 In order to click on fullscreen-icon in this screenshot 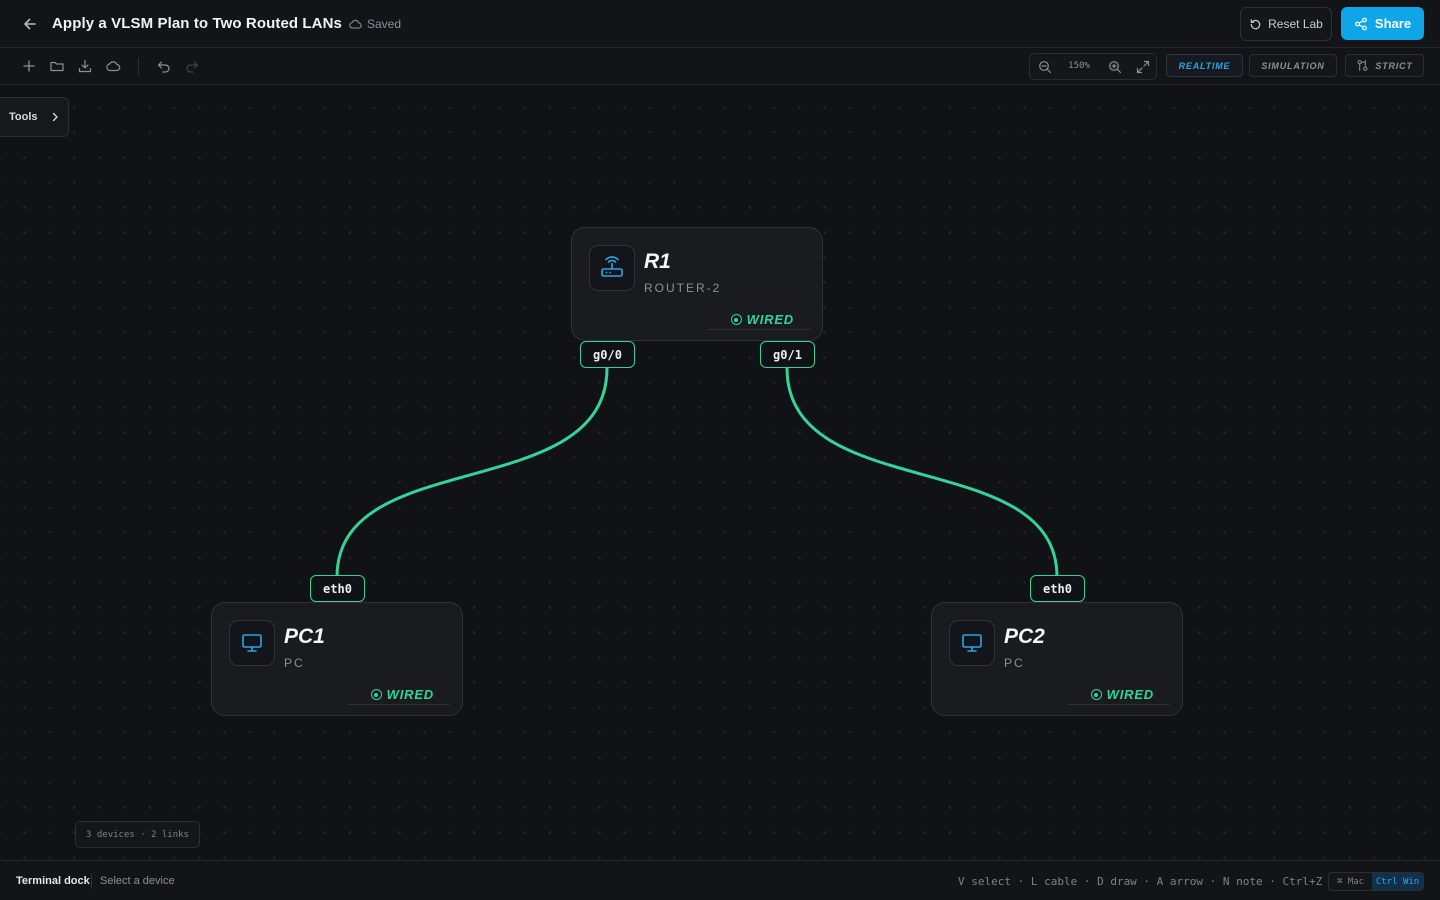, I will do `click(1143, 67)`.